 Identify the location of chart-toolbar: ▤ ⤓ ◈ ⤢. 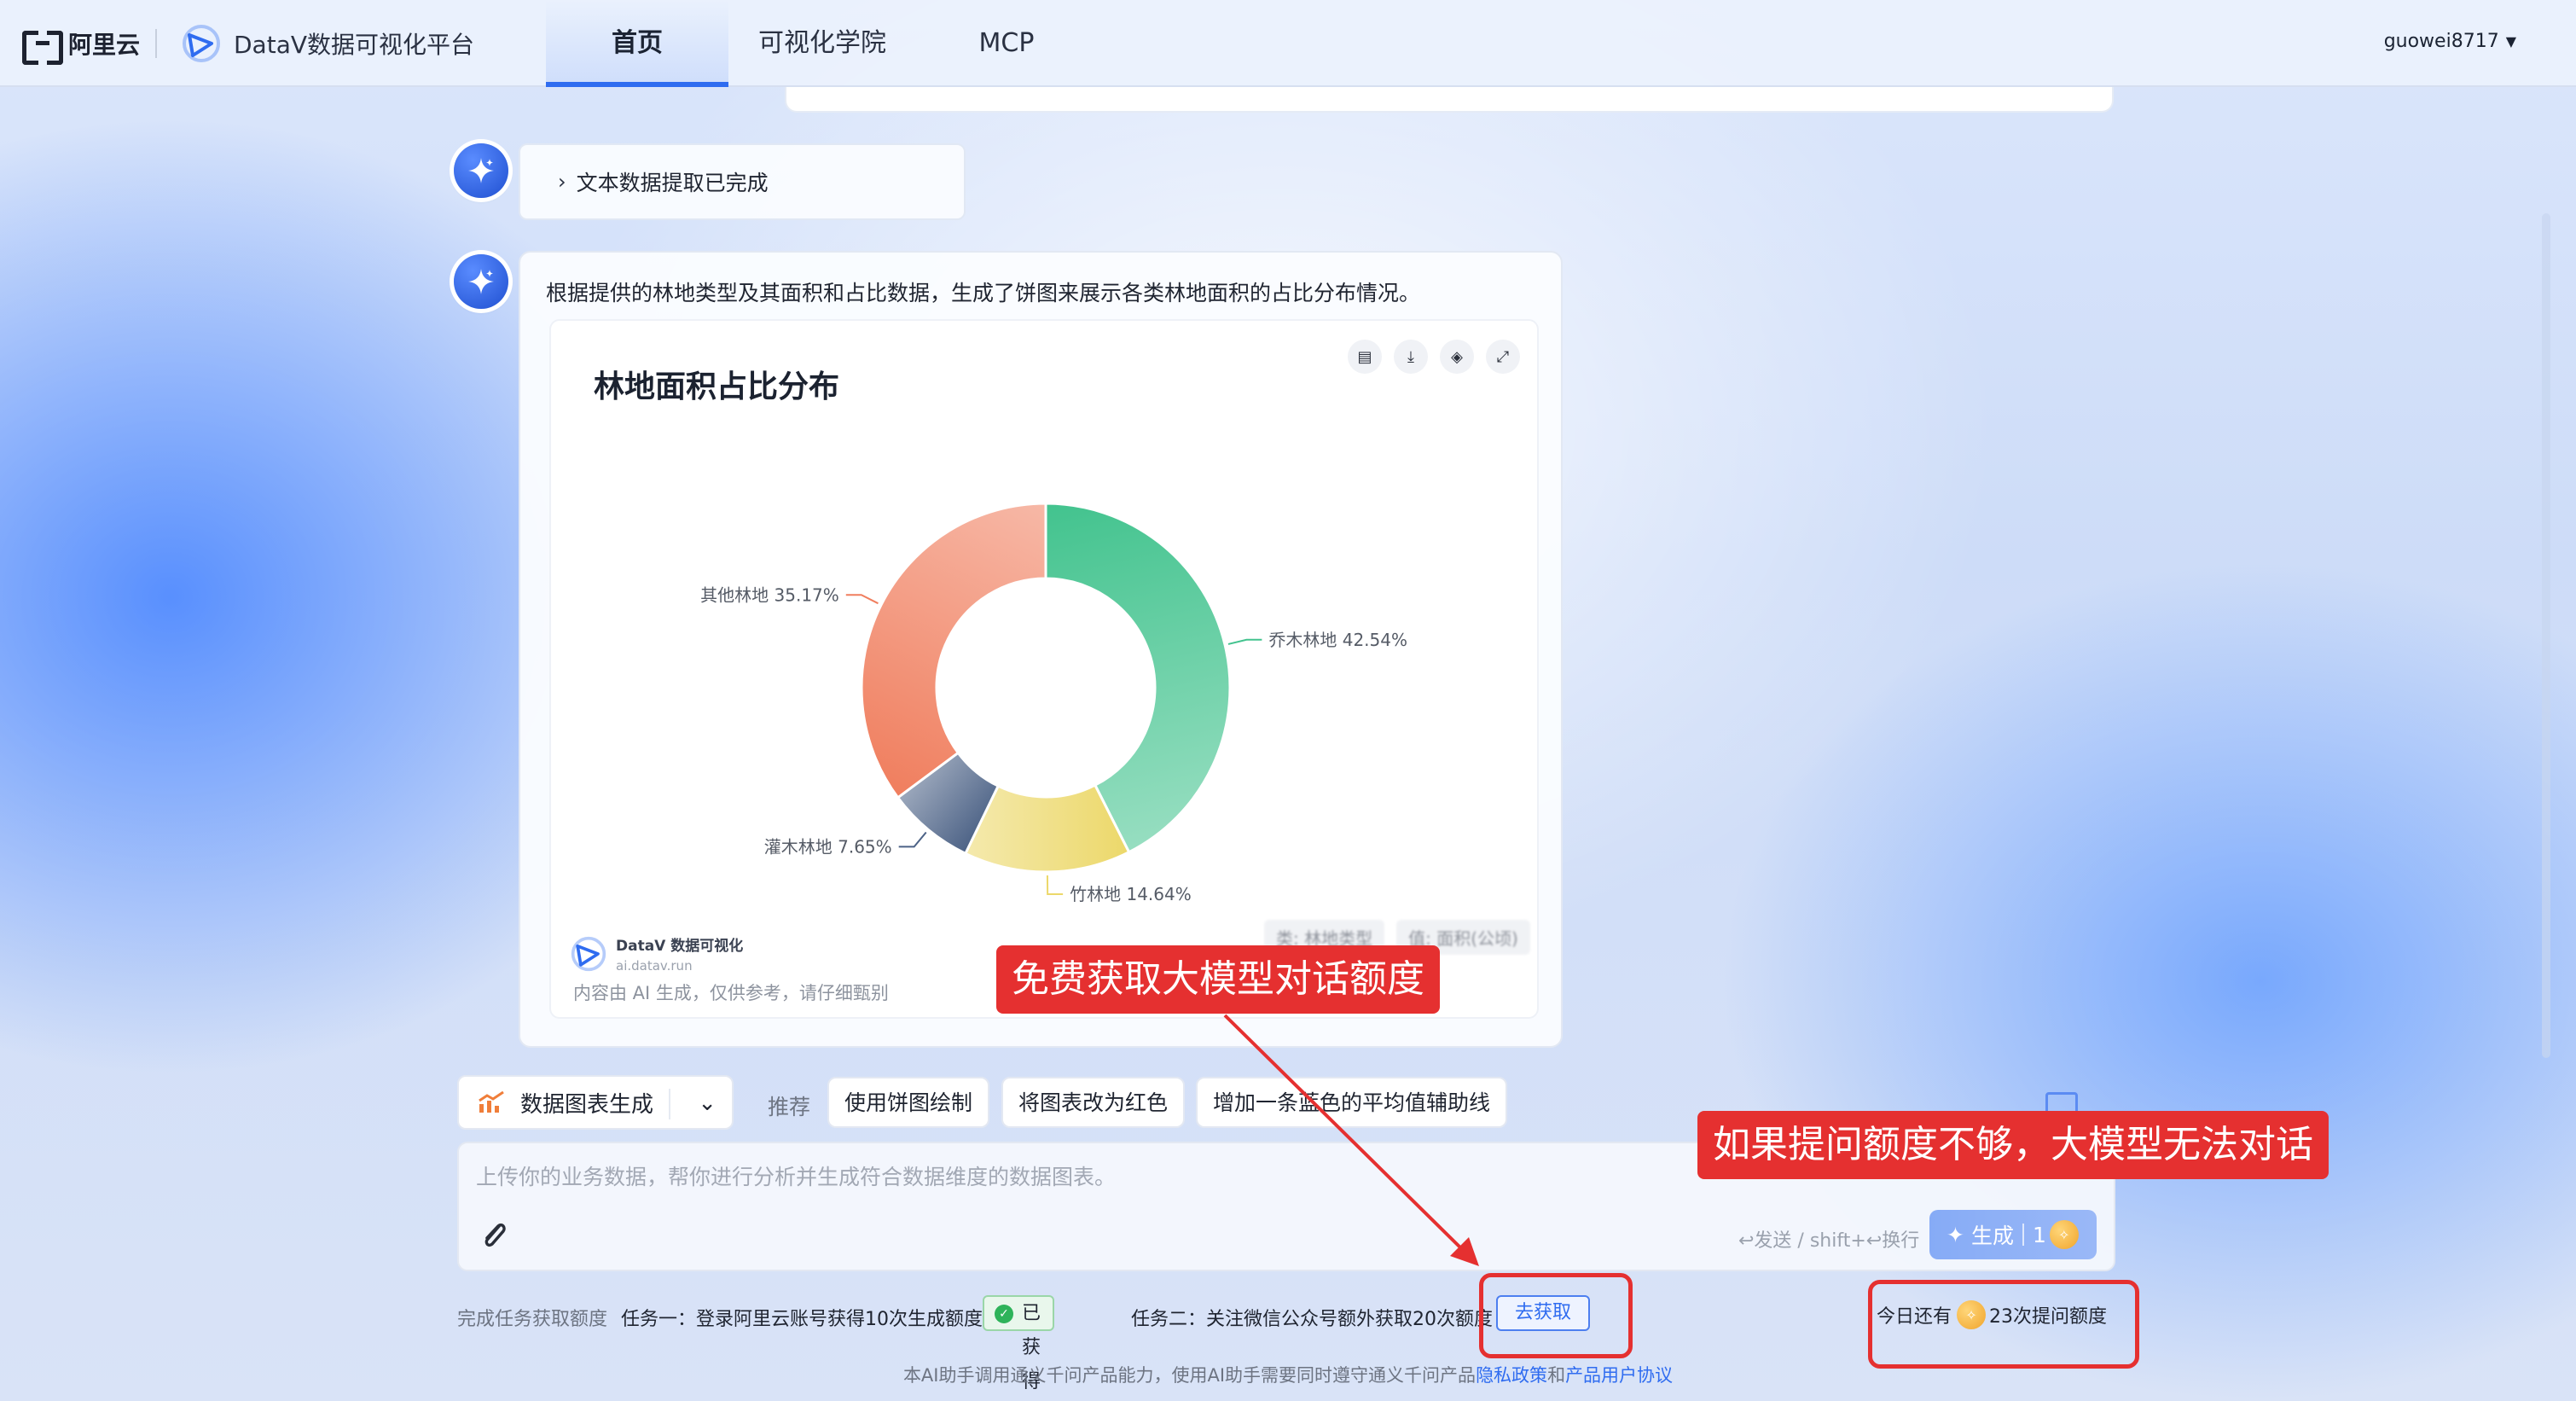
(1434, 357).